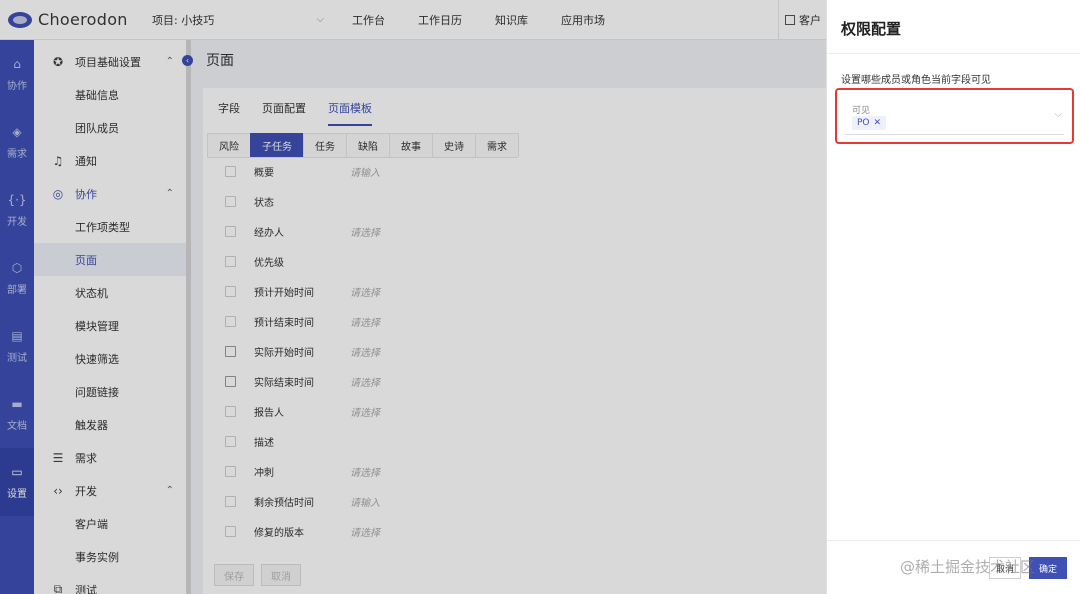 The height and width of the screenshot is (594, 1080). I want to click on divider, so click(953, 53).